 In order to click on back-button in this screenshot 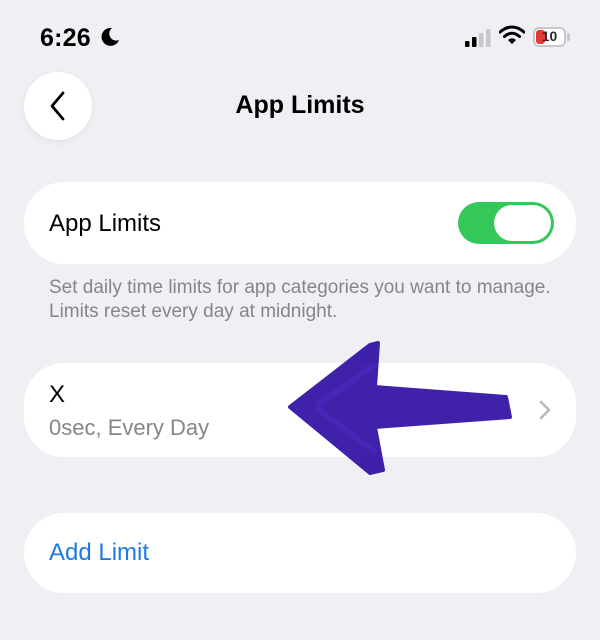, I will do `click(58, 106)`.